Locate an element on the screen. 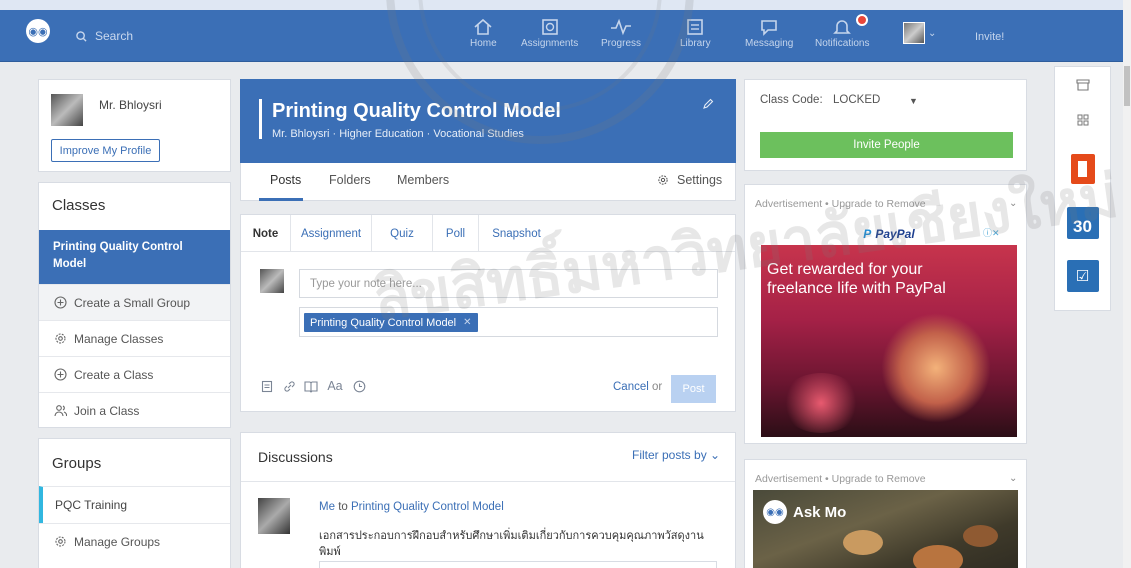 The height and width of the screenshot is (568, 1131). profile-name: Mr. Bhloysri is located at coordinates (130, 105).